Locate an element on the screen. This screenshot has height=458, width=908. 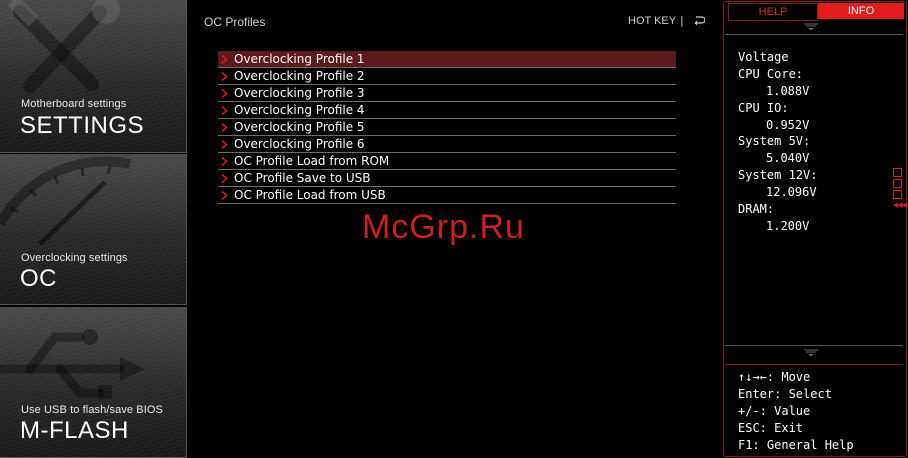
side-indicator: ◀◀◀ is located at coordinates (900, 188).